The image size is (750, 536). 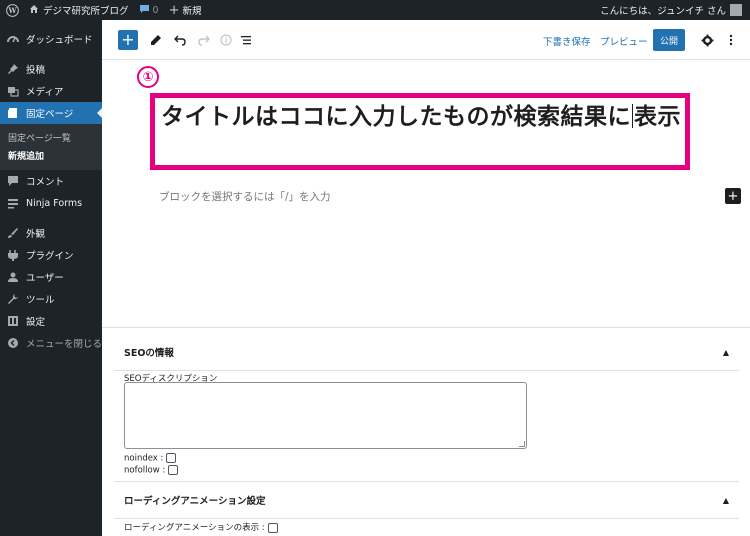 What do you see at coordinates (13, 91) in the screenshot?
I see `media-icon` at bounding box center [13, 91].